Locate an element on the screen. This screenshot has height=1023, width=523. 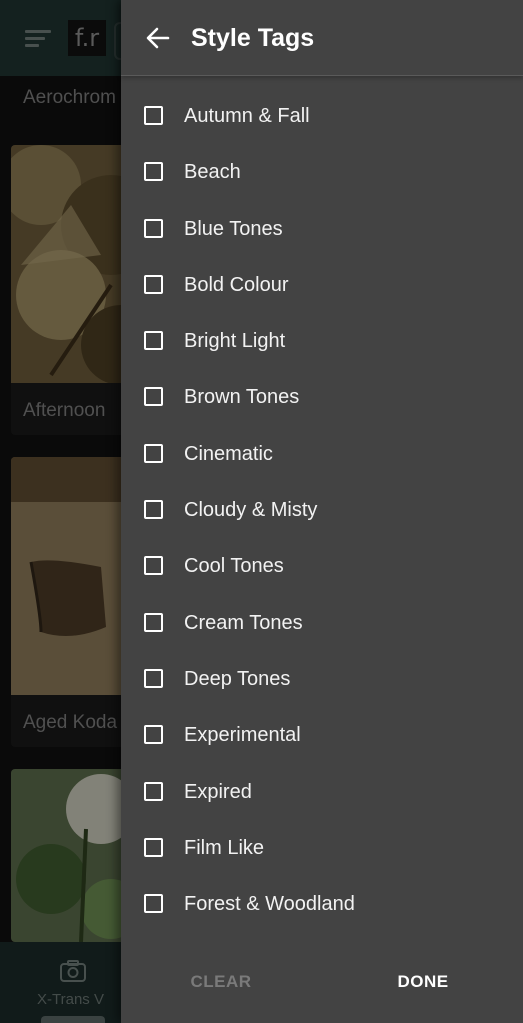
tag-list-item: Cream Tones is located at coordinates (322, 624).